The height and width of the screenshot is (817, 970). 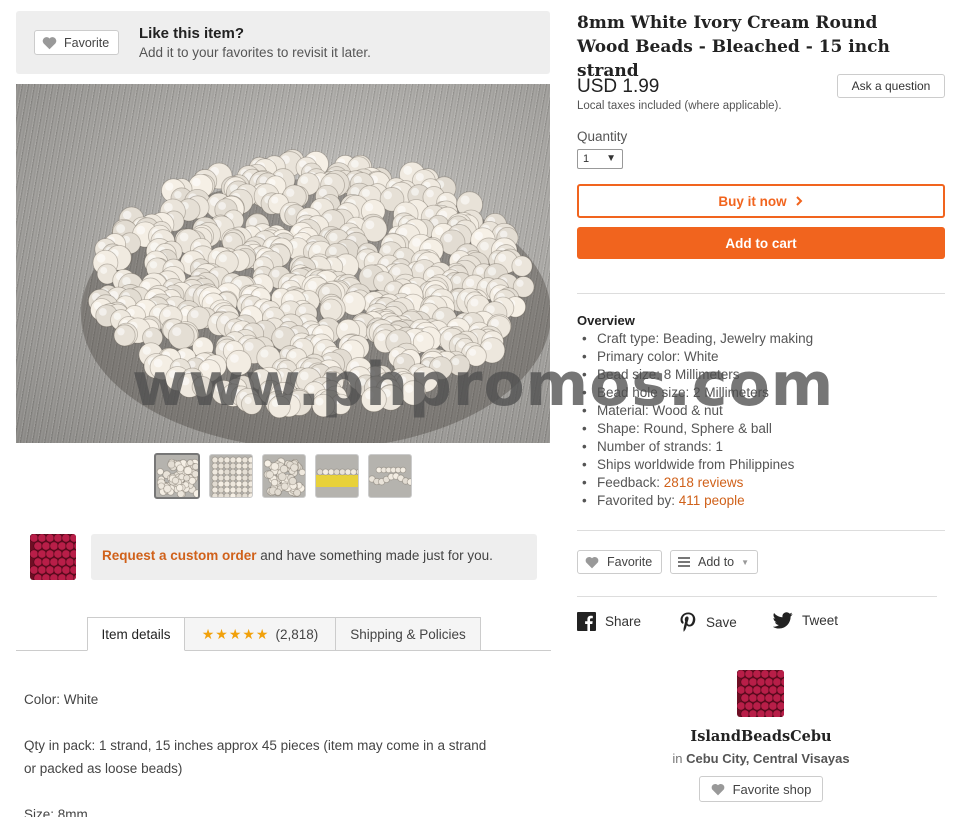 What do you see at coordinates (761, 736) in the screenshot?
I see `shop-name: IslandBeadsCebu` at bounding box center [761, 736].